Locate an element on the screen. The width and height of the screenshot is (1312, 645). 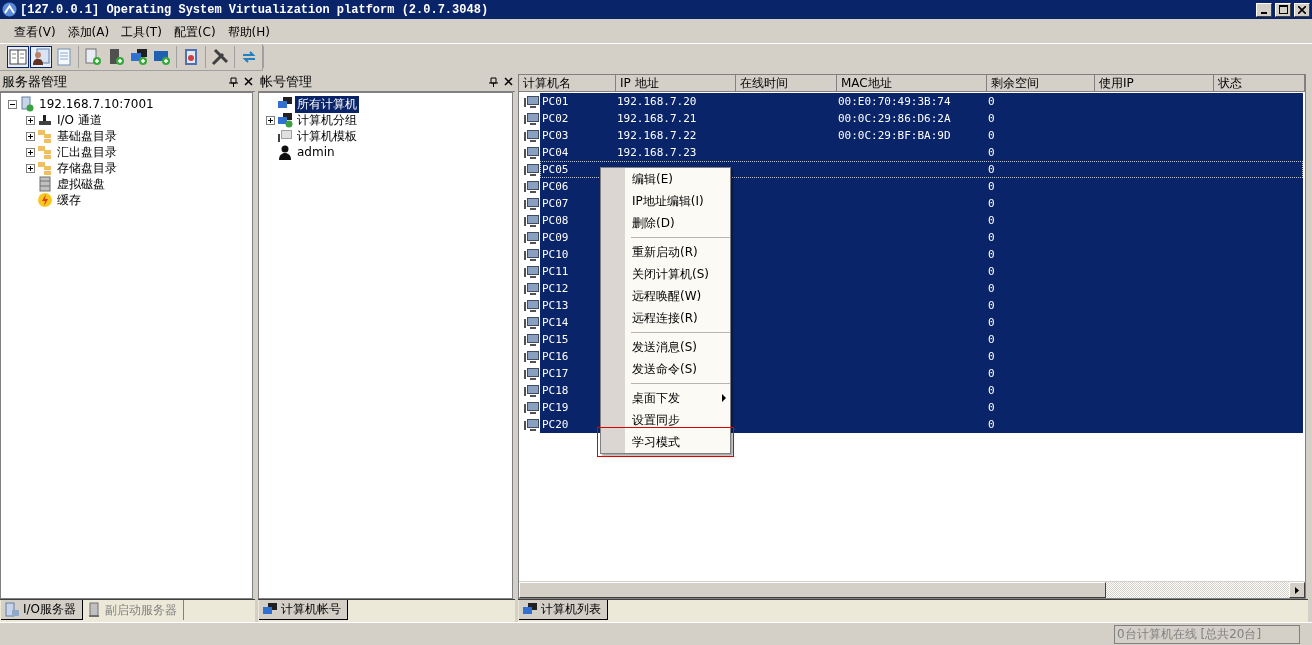
tree-item: 汇出盘目录 is located at coordinates (87, 152).